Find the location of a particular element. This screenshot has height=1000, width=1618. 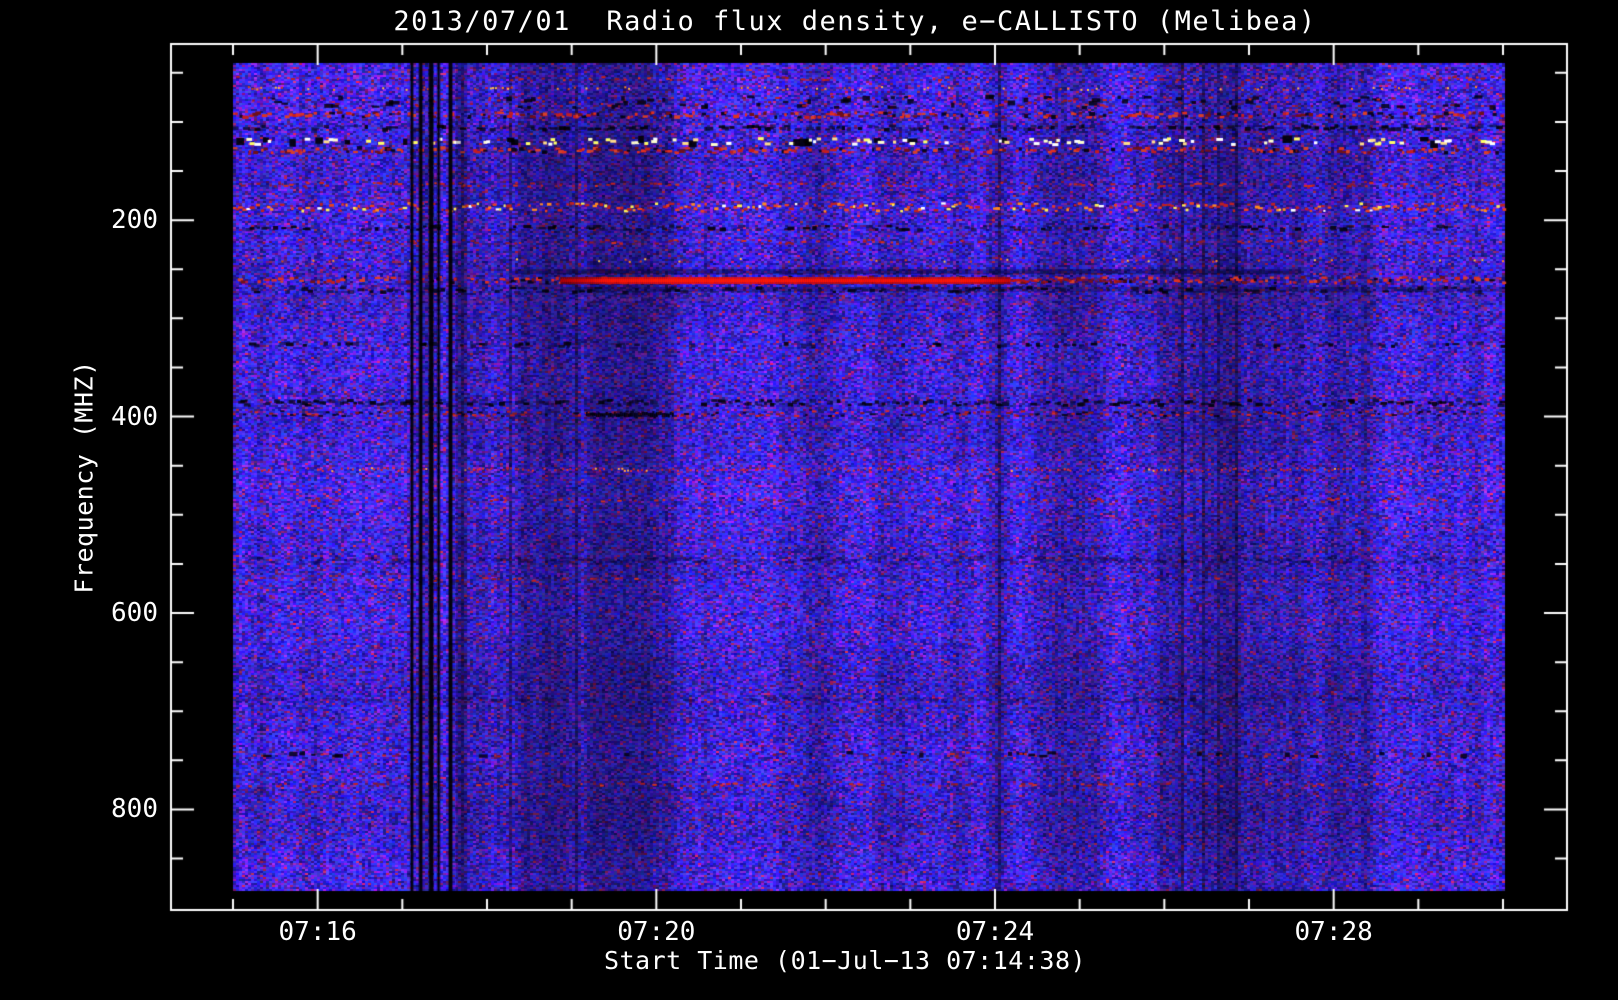

x-tick-label-0728: 07:28 is located at coordinates (1333, 932).